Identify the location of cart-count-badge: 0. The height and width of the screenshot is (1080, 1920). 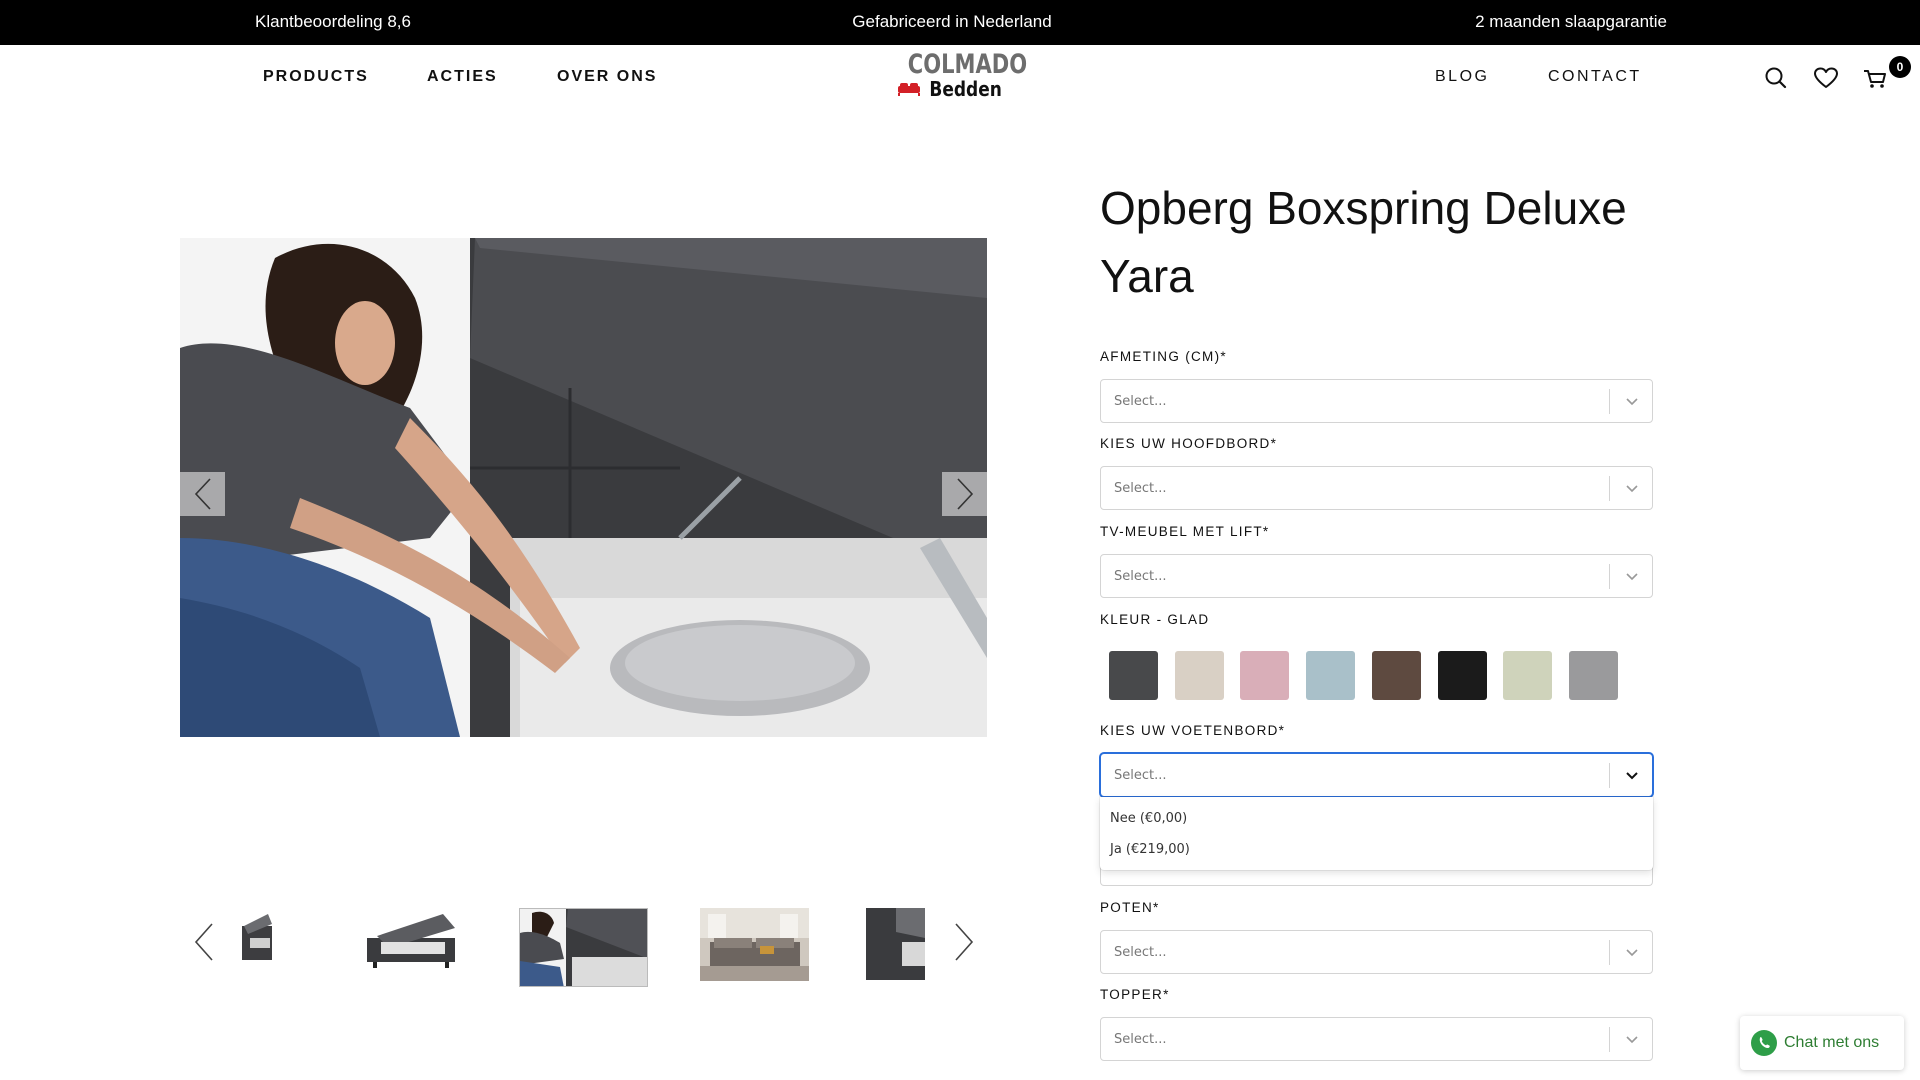
(1900, 67).